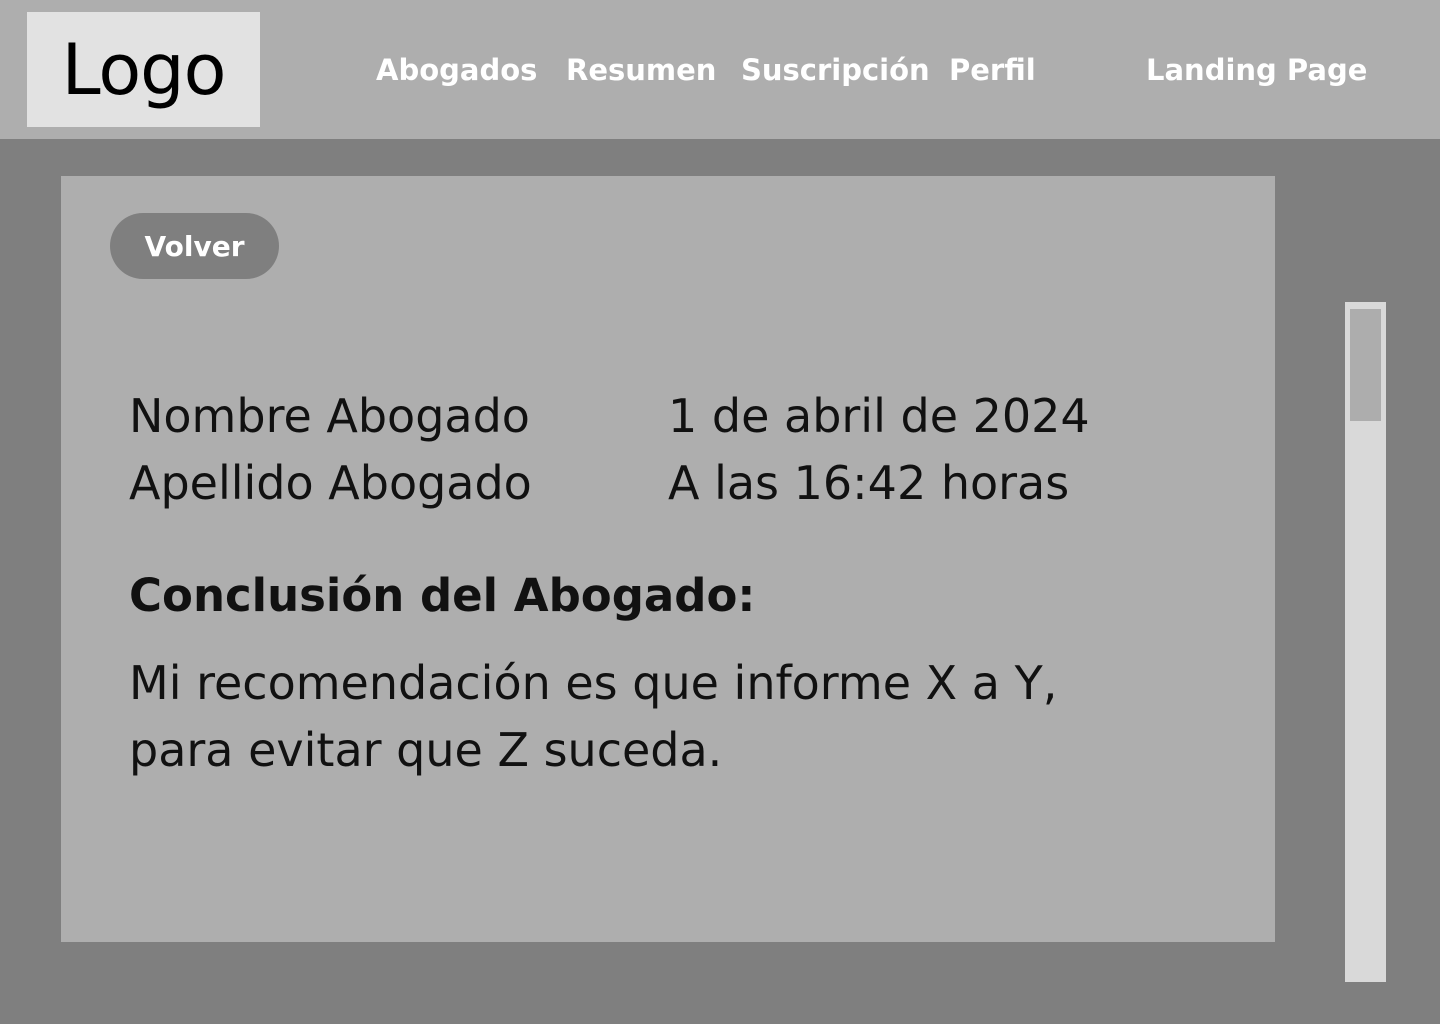  What do you see at coordinates (1365, 642) in the screenshot?
I see `scrollbar-track` at bounding box center [1365, 642].